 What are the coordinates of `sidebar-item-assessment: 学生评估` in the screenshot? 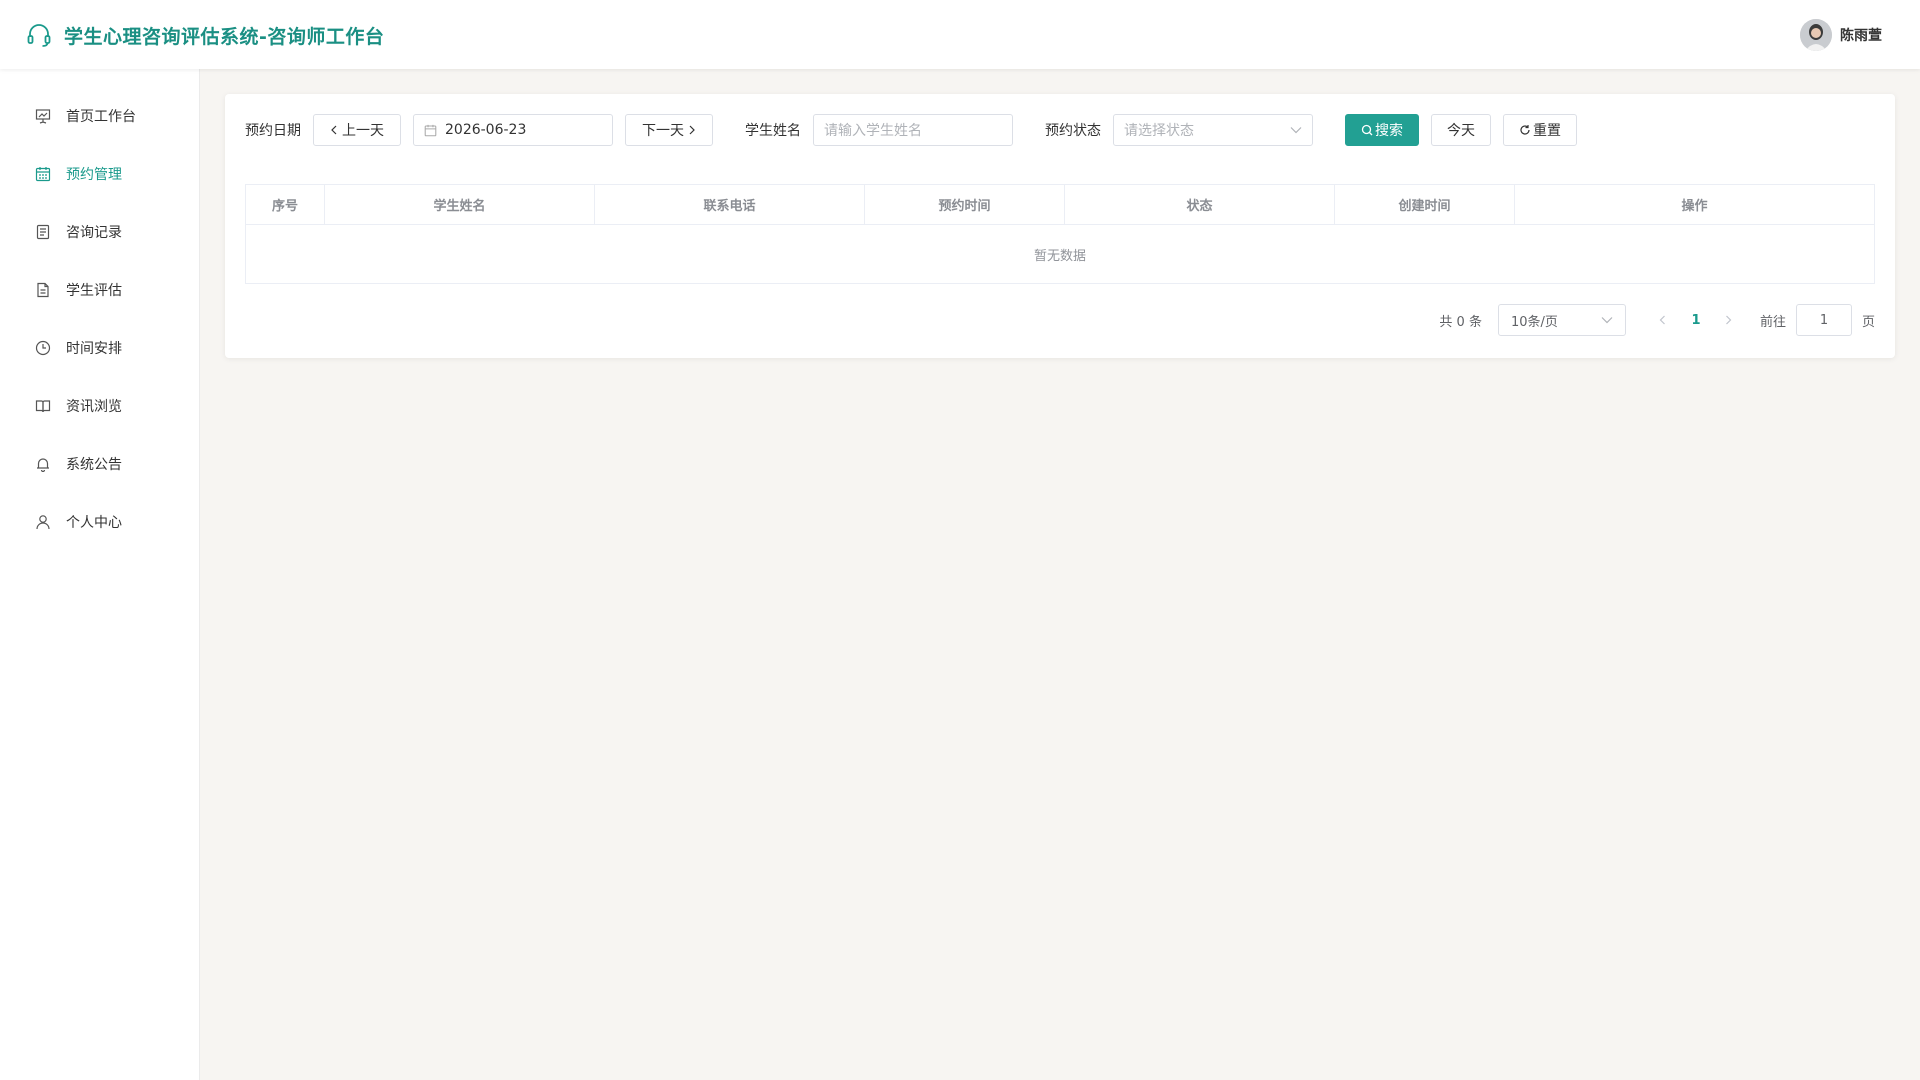 It's located at (99, 290).